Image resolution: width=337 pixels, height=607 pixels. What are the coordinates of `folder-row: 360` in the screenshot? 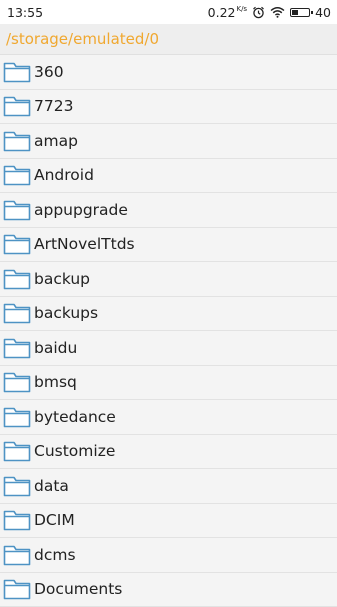 It's located at (168, 72).